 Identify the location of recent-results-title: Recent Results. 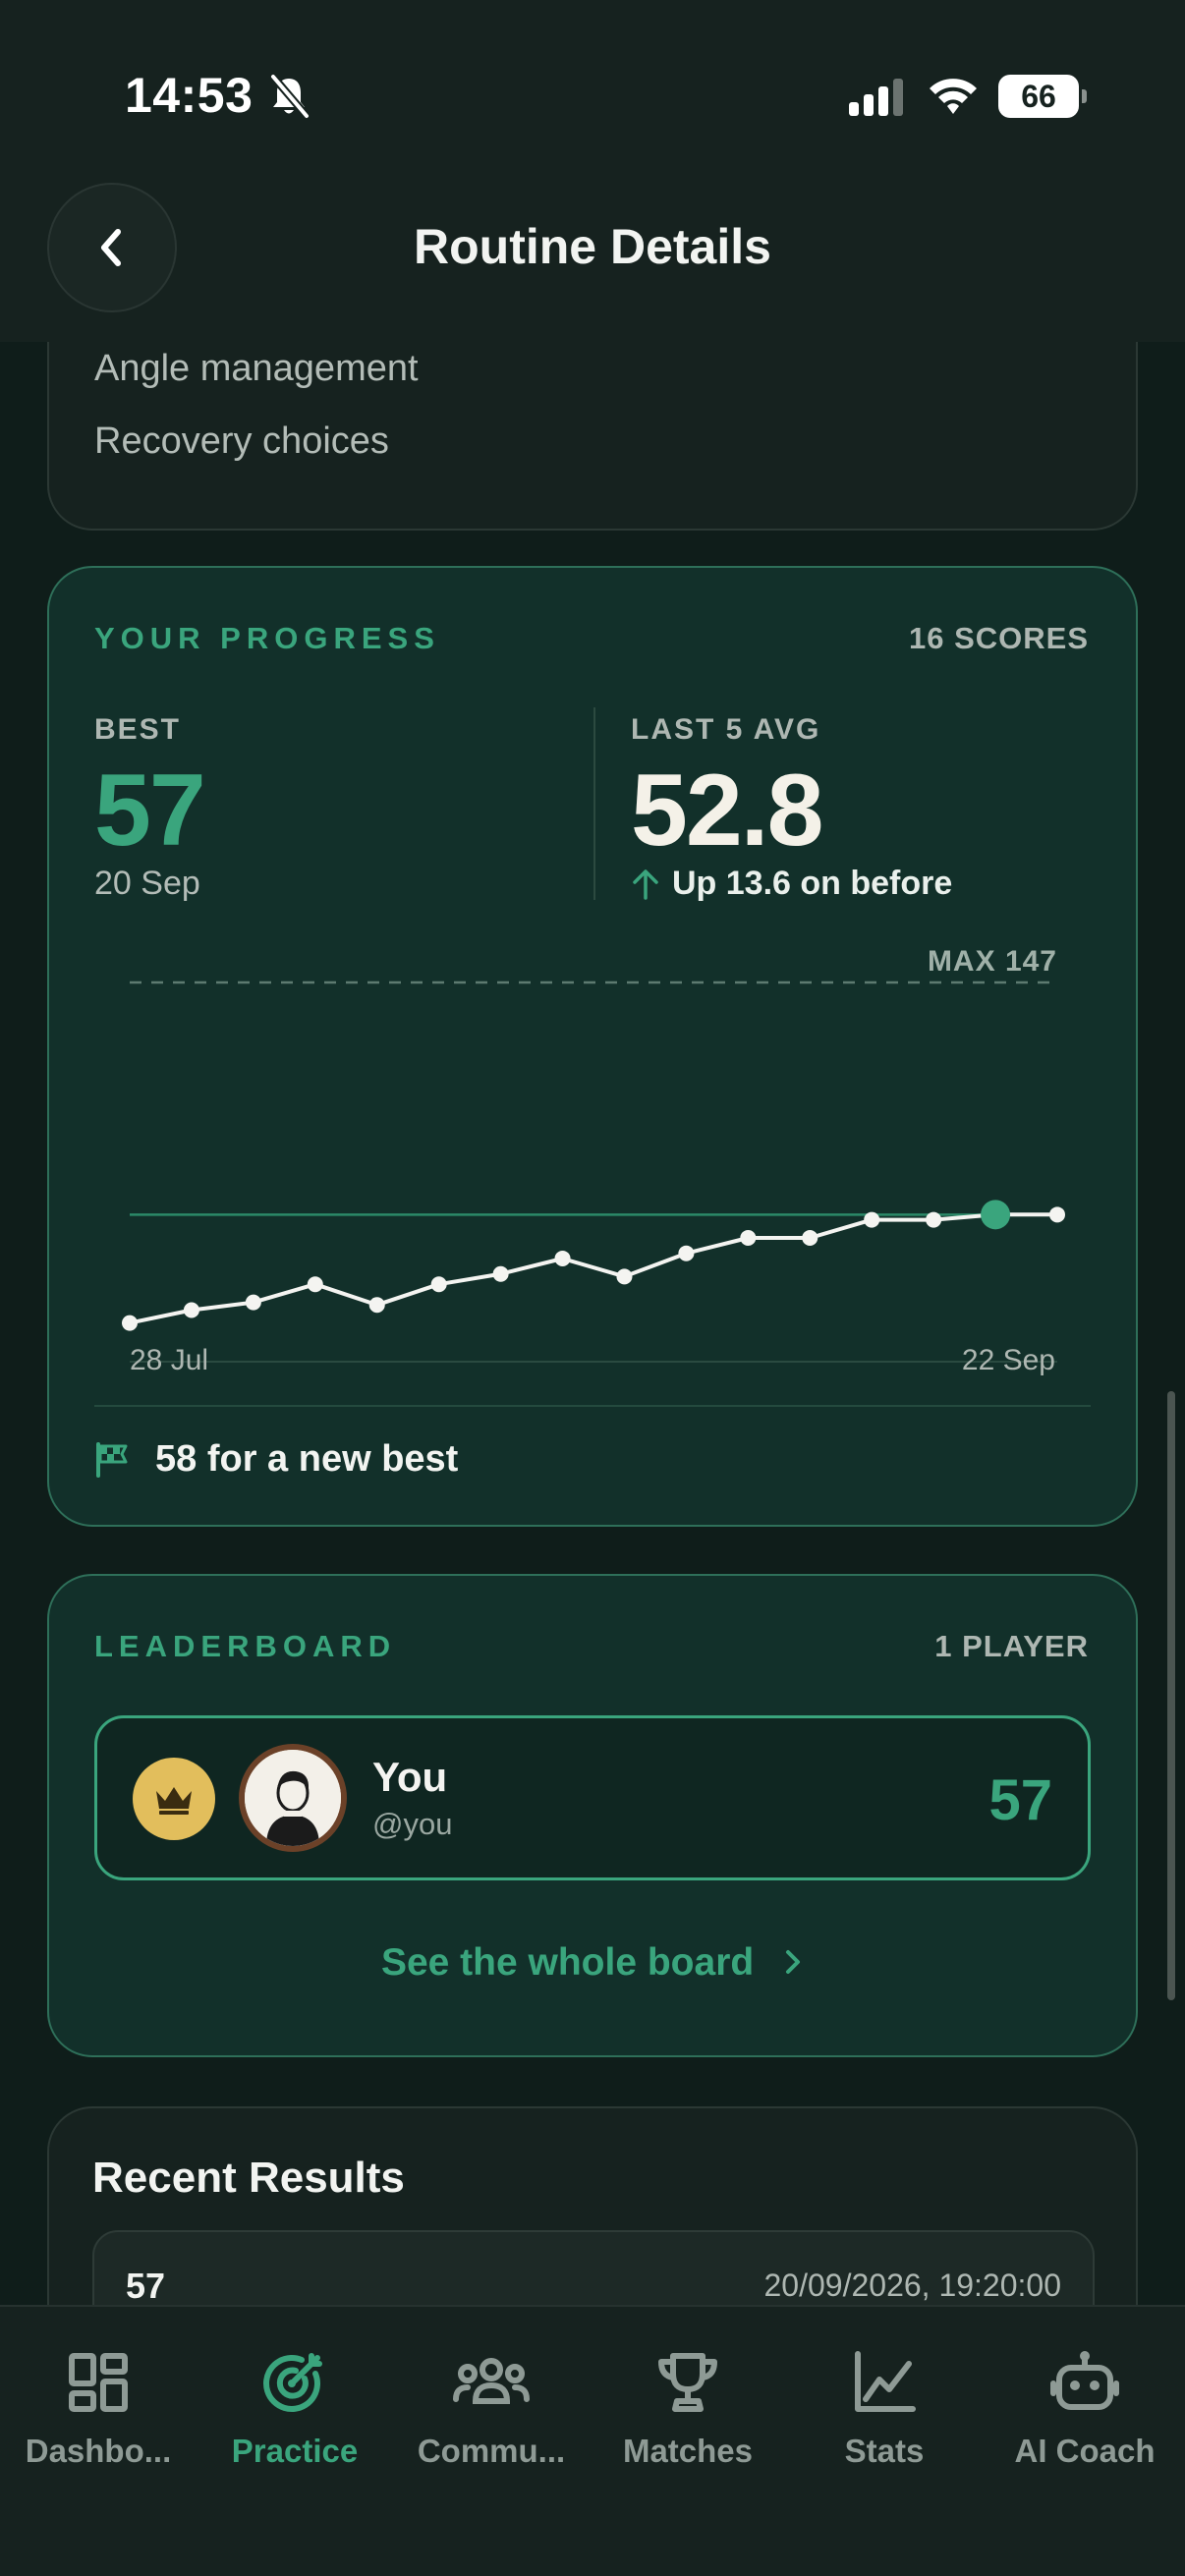
(249, 2178).